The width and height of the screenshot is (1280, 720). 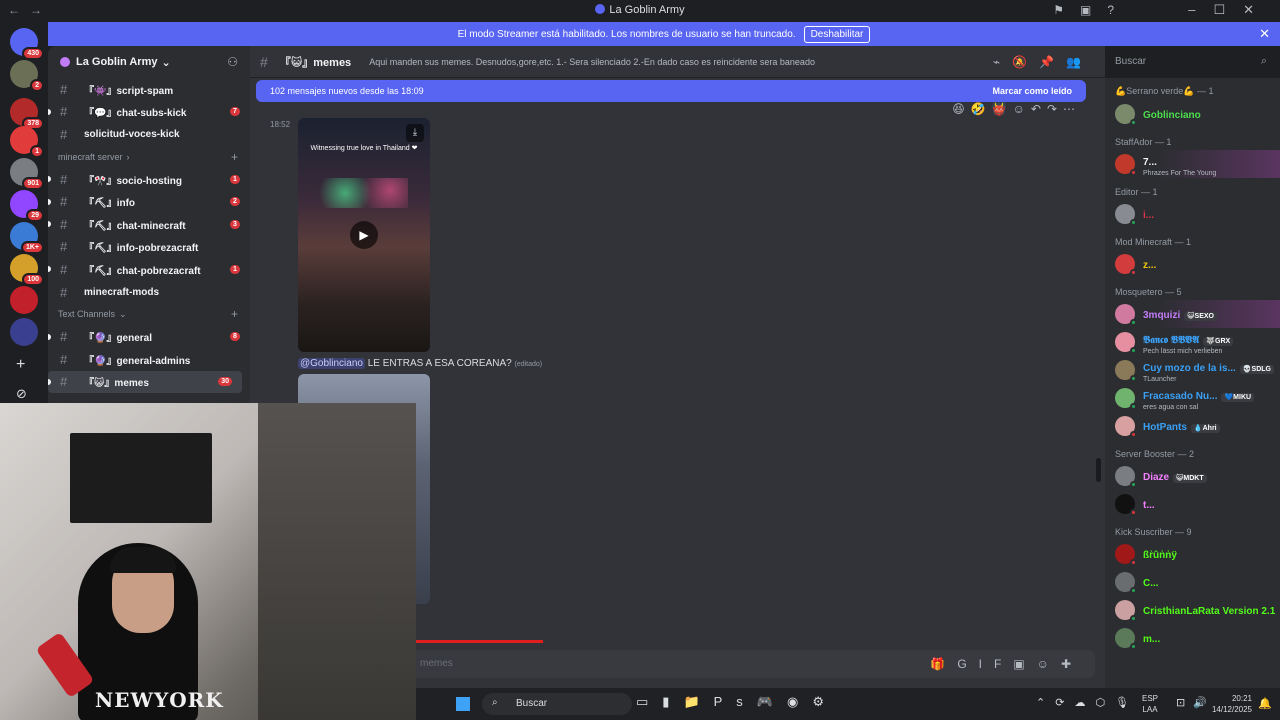 I want to click on gift-icon: 🎁, so click(x=943, y=664).